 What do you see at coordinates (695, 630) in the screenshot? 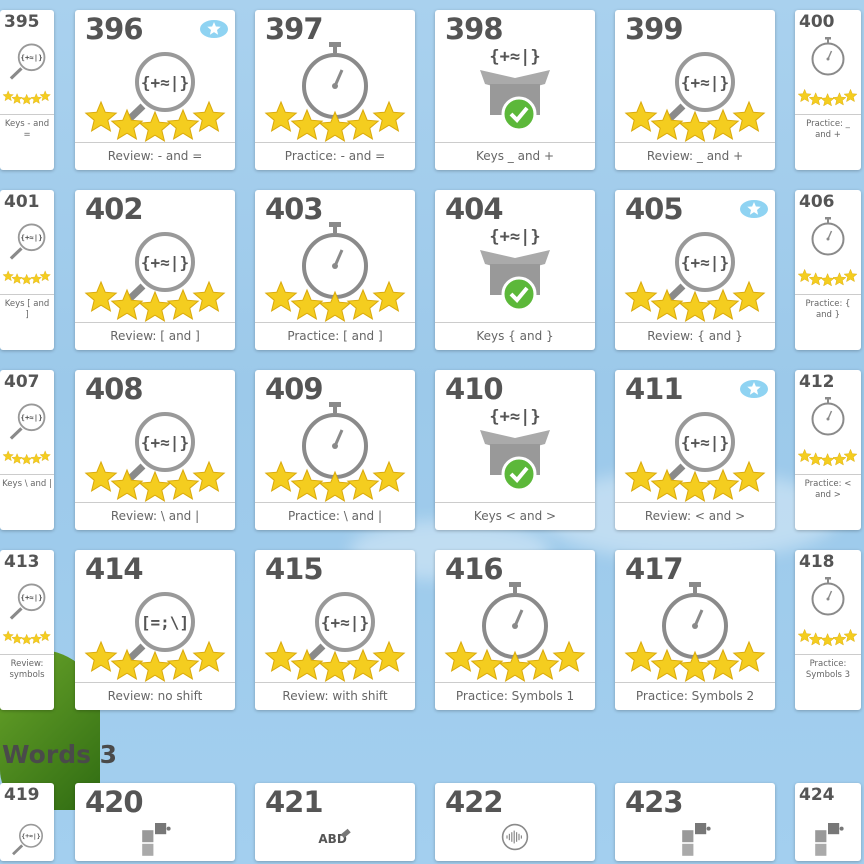
I see `lesson-card-417: 417 Practice: Symbols 2` at bounding box center [695, 630].